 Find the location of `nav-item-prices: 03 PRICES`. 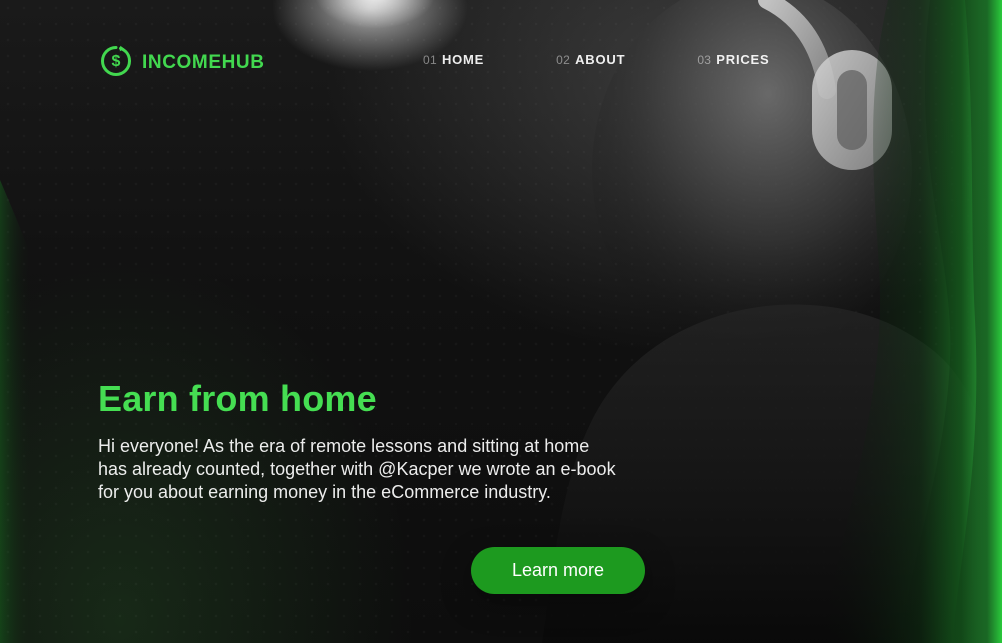

nav-item-prices: 03 PRICES is located at coordinates (733, 59).